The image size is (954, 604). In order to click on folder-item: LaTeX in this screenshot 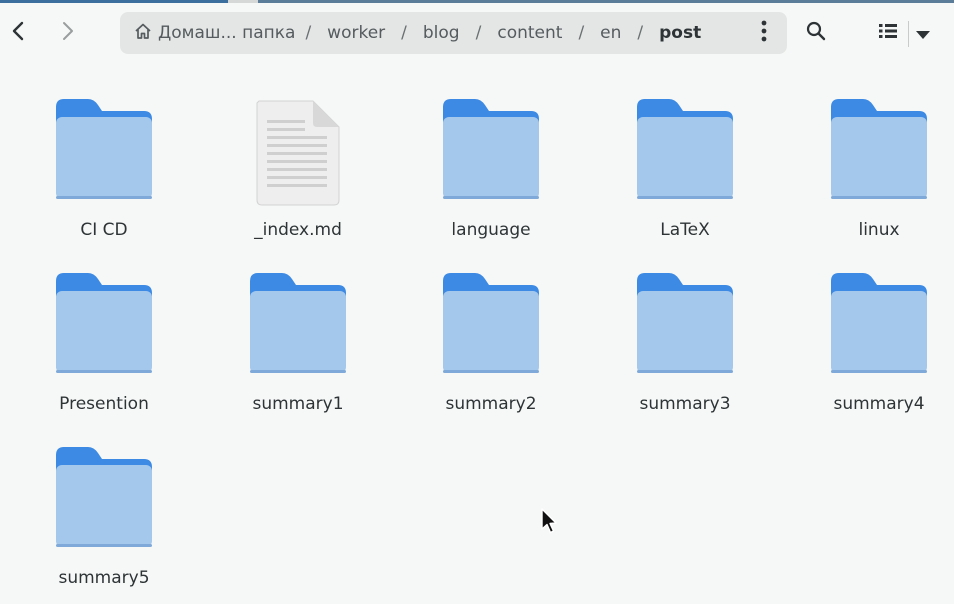, I will do `click(685, 151)`.